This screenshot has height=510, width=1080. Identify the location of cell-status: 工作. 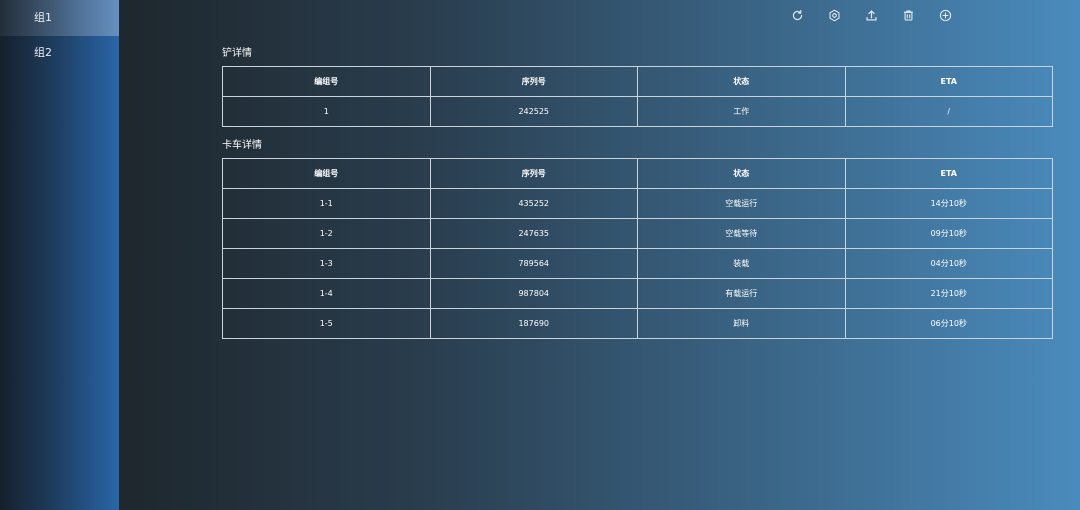
(741, 111).